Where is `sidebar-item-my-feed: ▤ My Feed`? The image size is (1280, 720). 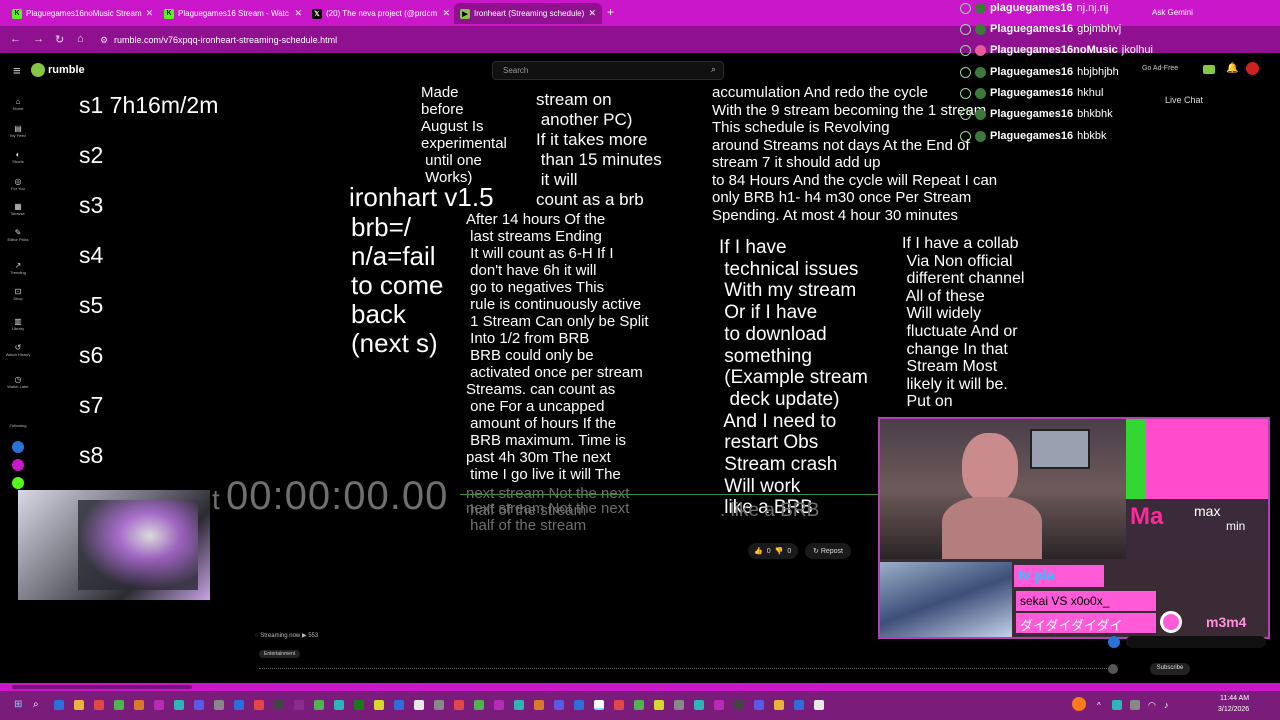 sidebar-item-my-feed: ▤ My Feed is located at coordinates (18, 131).